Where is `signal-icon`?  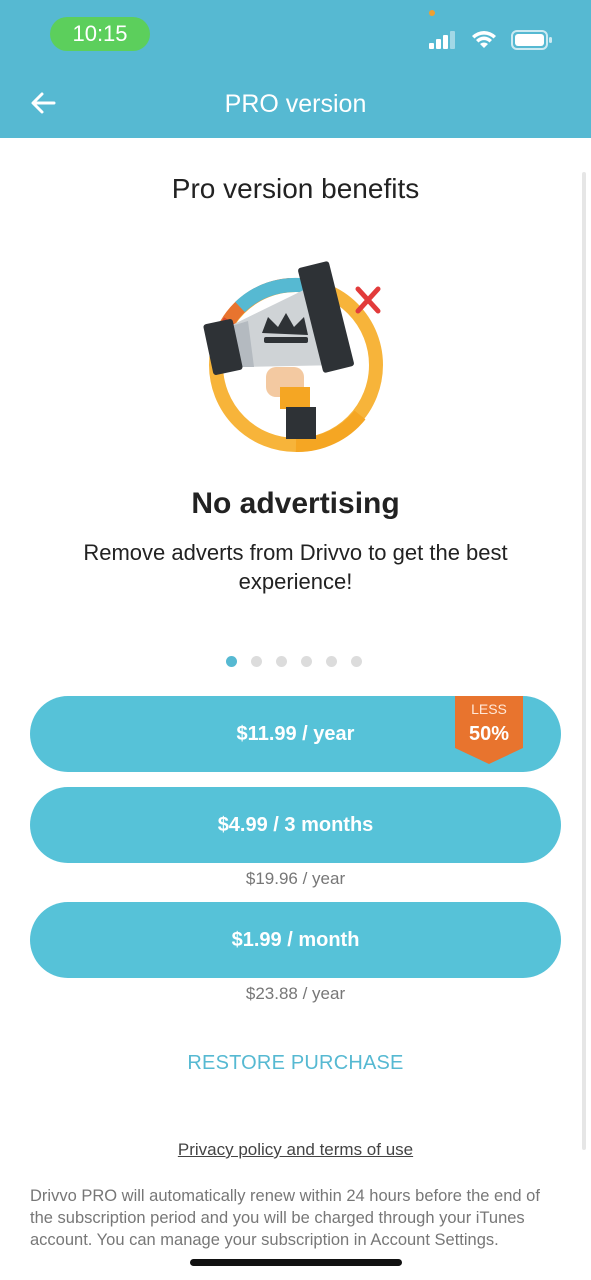
signal-icon is located at coordinates (442, 40).